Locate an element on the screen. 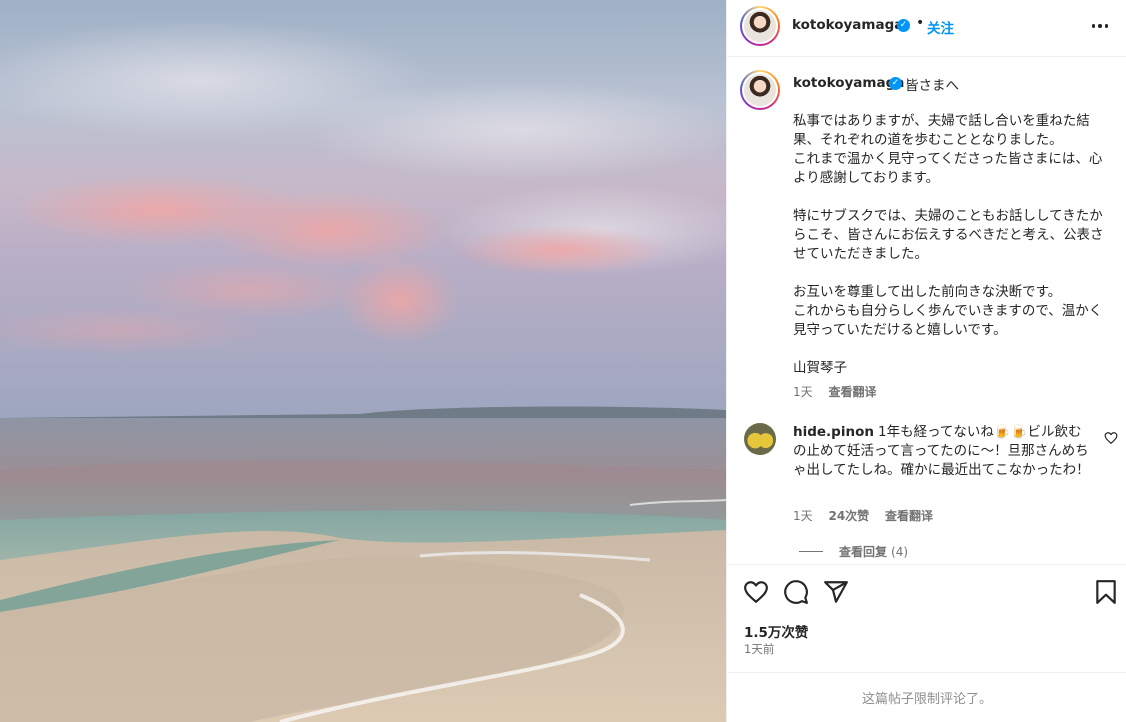 Image resolution: width=1126 pixels, height=722 pixels. author-avatar is located at coordinates (760, 26).